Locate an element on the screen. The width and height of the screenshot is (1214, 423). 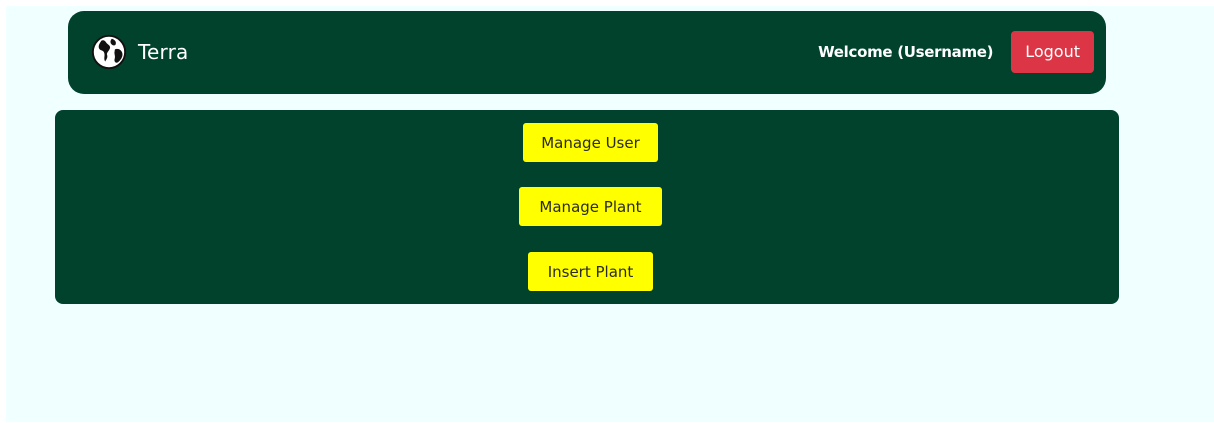
brand: Terra is located at coordinates (139, 52).